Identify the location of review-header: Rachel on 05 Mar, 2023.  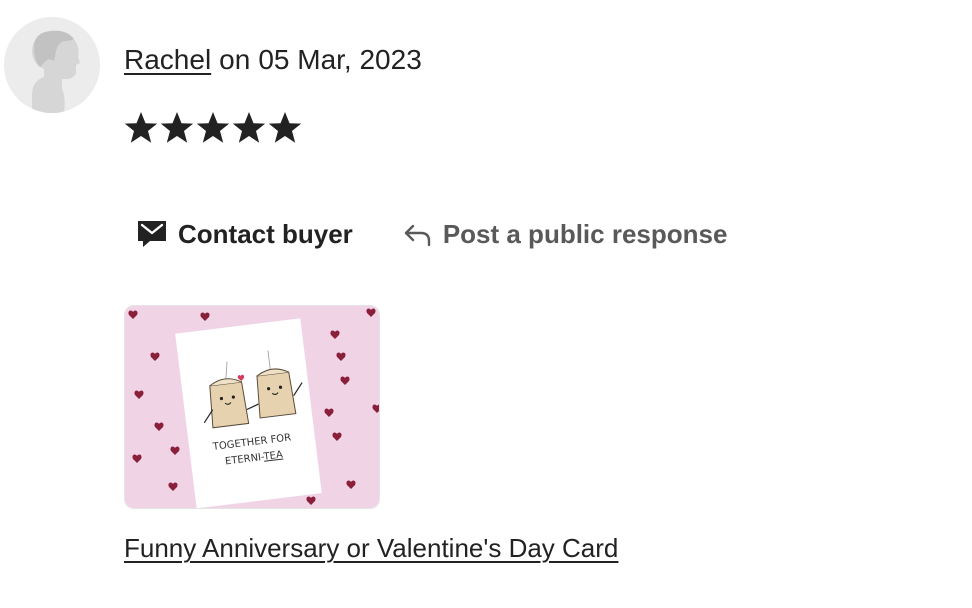
(273, 60).